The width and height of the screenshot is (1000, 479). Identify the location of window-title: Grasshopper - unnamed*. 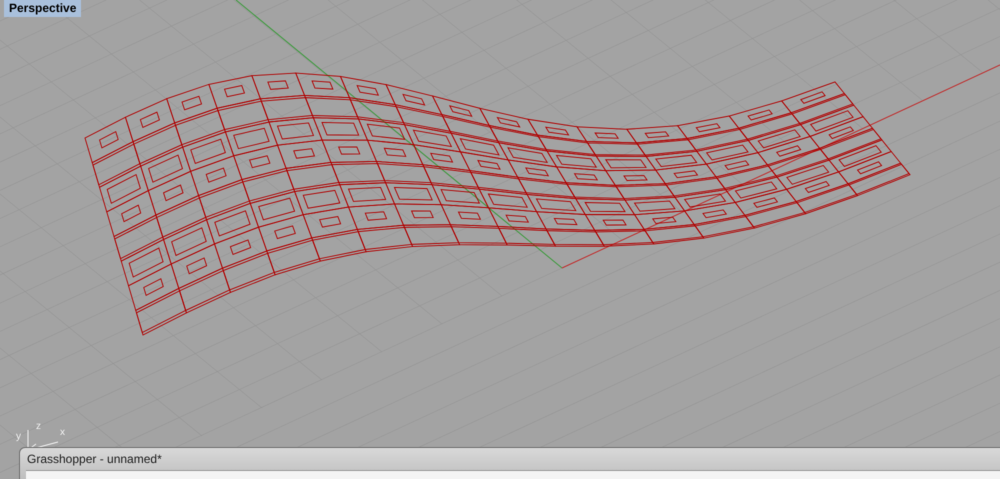
(94, 459).